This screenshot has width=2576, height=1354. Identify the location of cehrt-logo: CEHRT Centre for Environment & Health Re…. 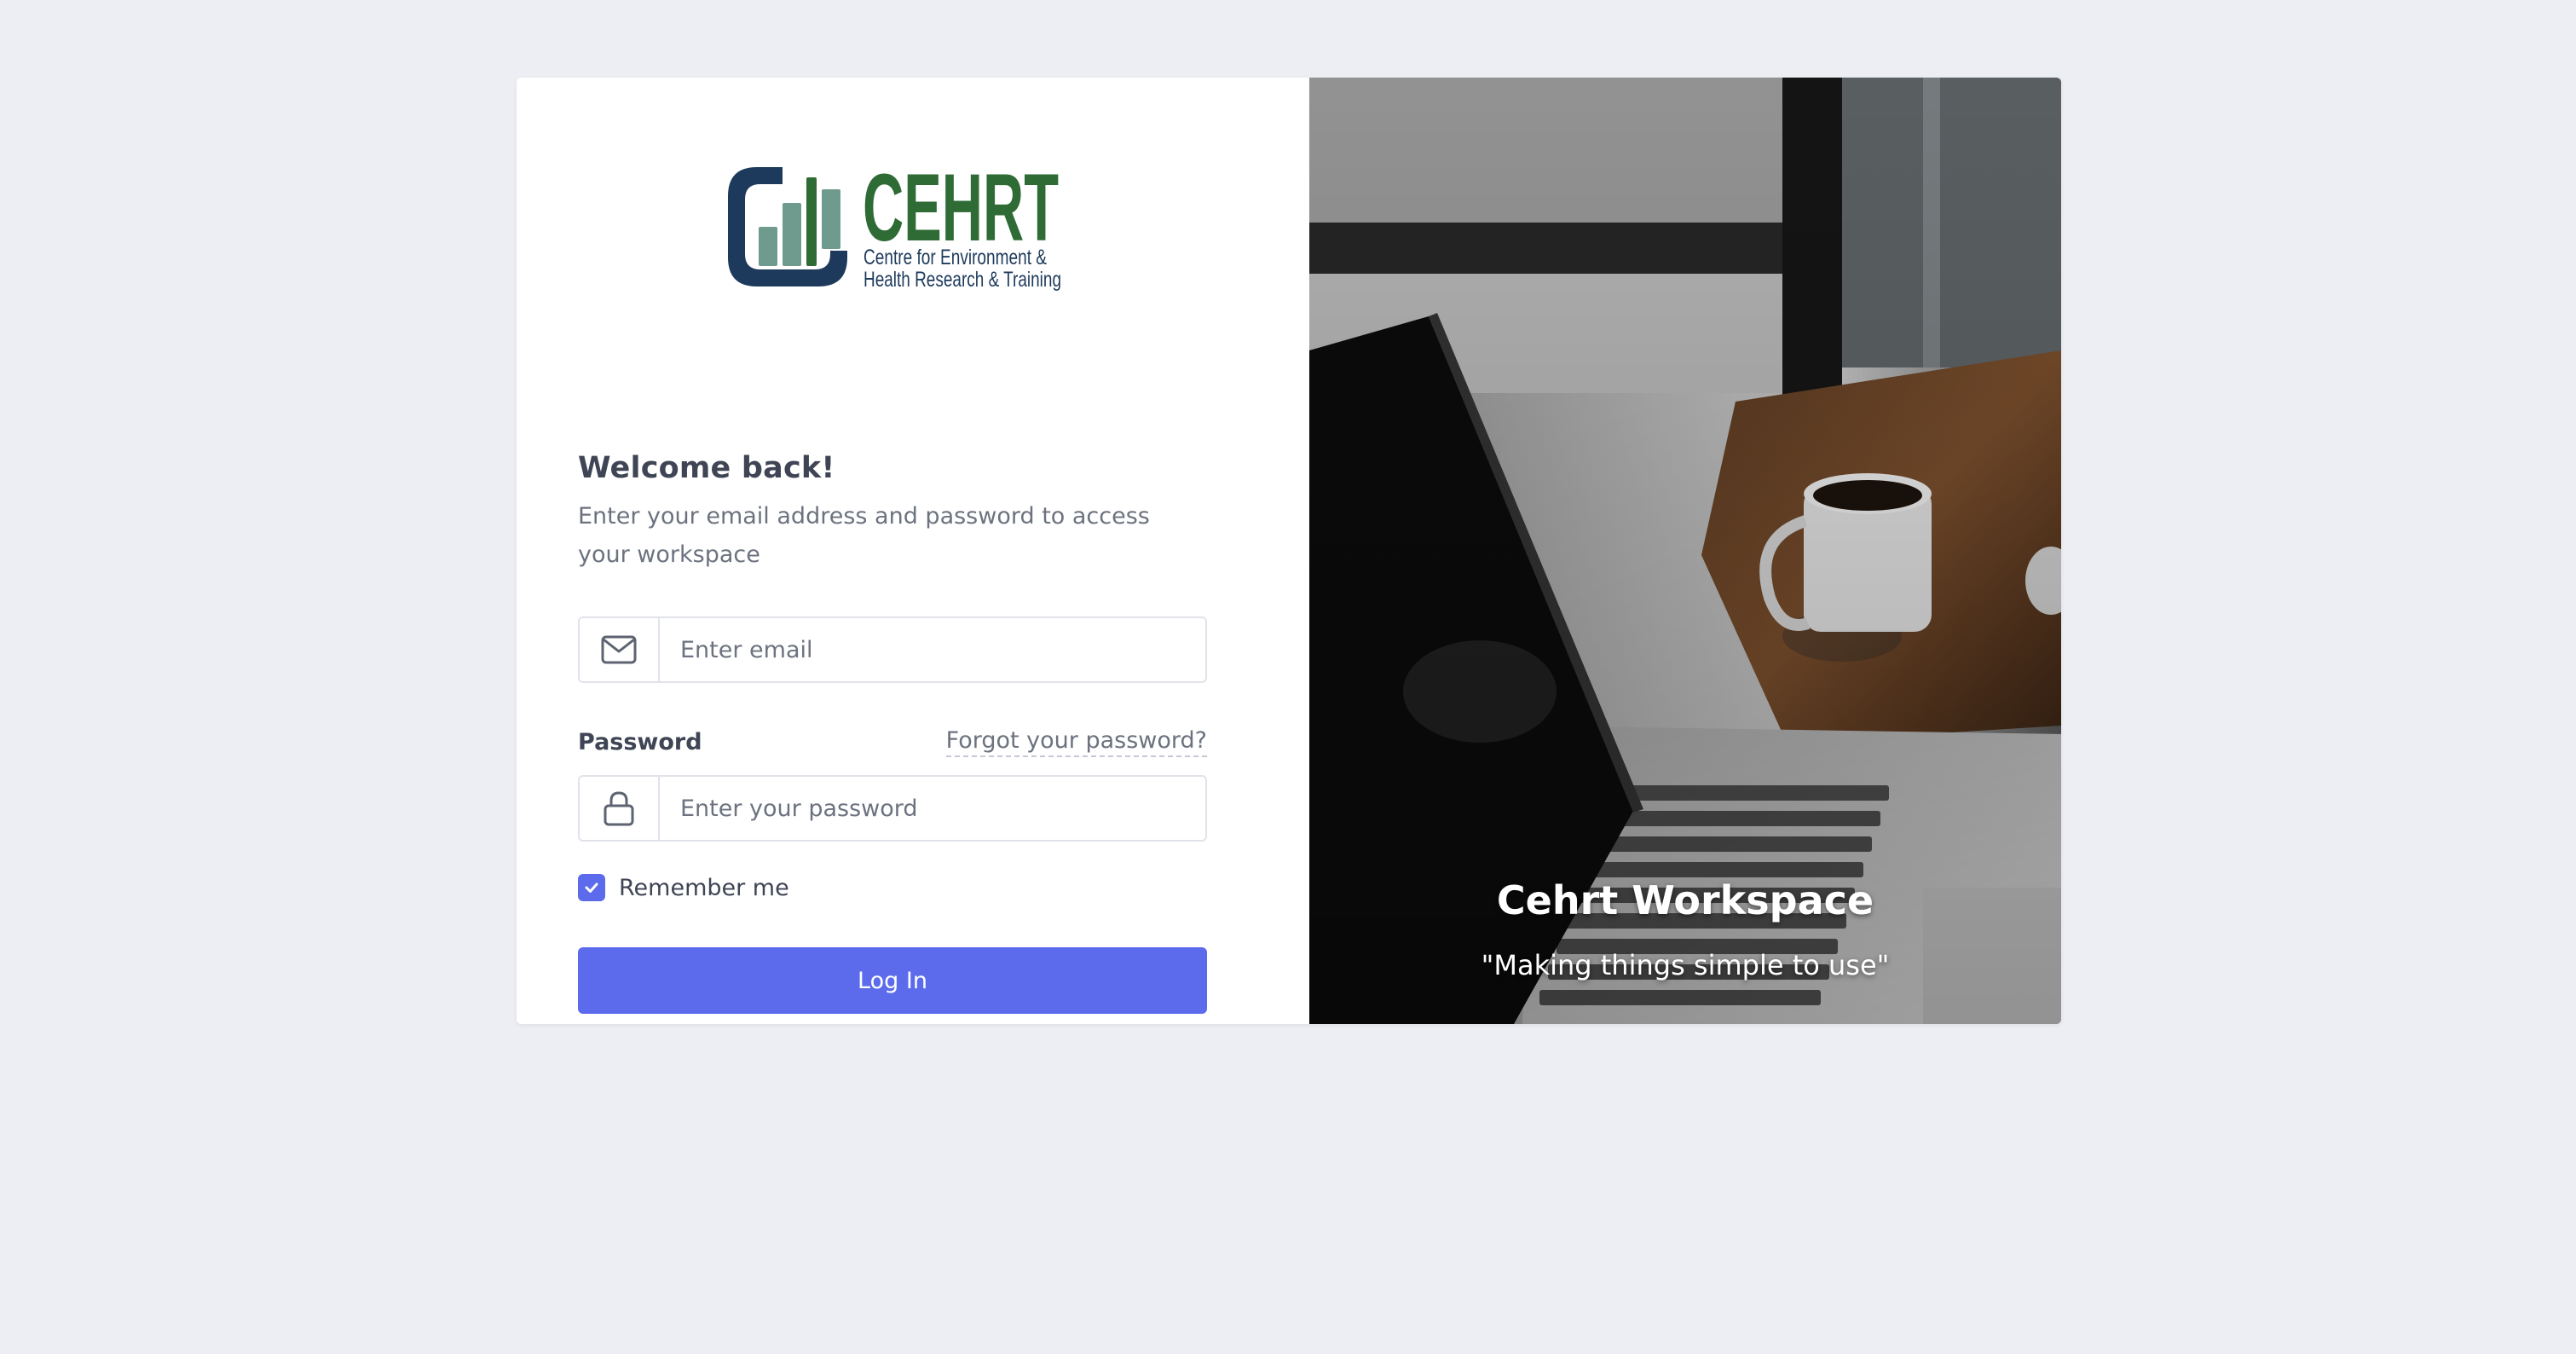
(893, 227).